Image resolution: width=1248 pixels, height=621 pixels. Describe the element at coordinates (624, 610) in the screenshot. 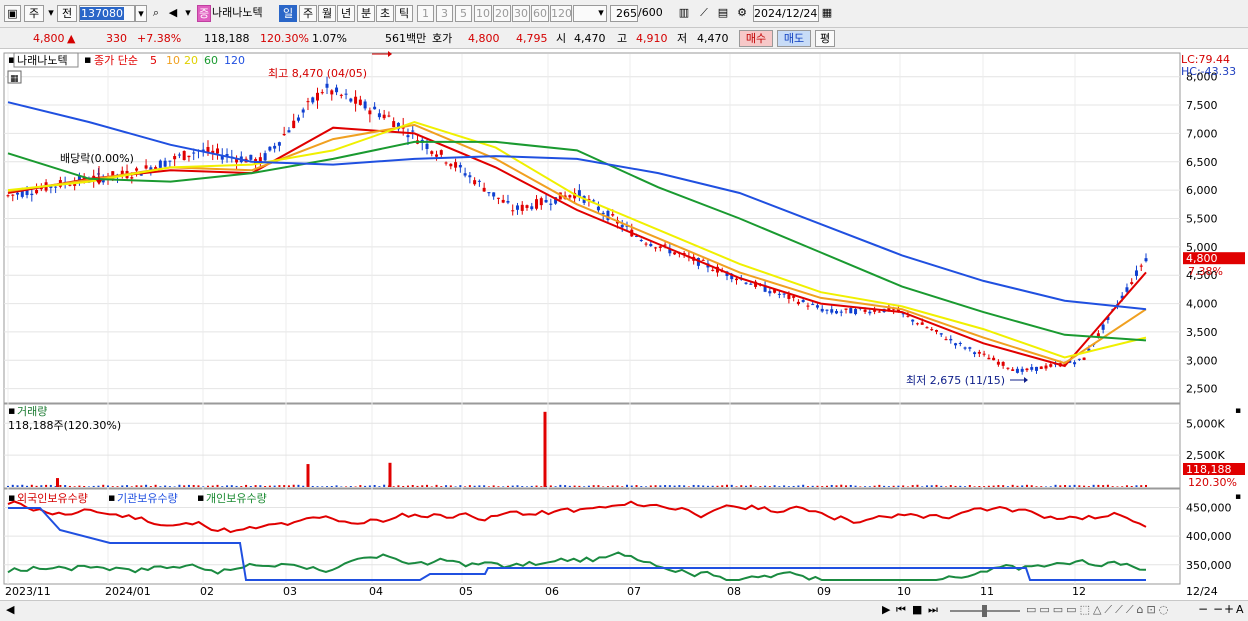

I see `bottom-scrollbar: ◀ ▶ ⏮ ■ ⏭ ▭▭▭▭⬚△⟋⟋⟋⌂⊡◌ − − + A` at that location.